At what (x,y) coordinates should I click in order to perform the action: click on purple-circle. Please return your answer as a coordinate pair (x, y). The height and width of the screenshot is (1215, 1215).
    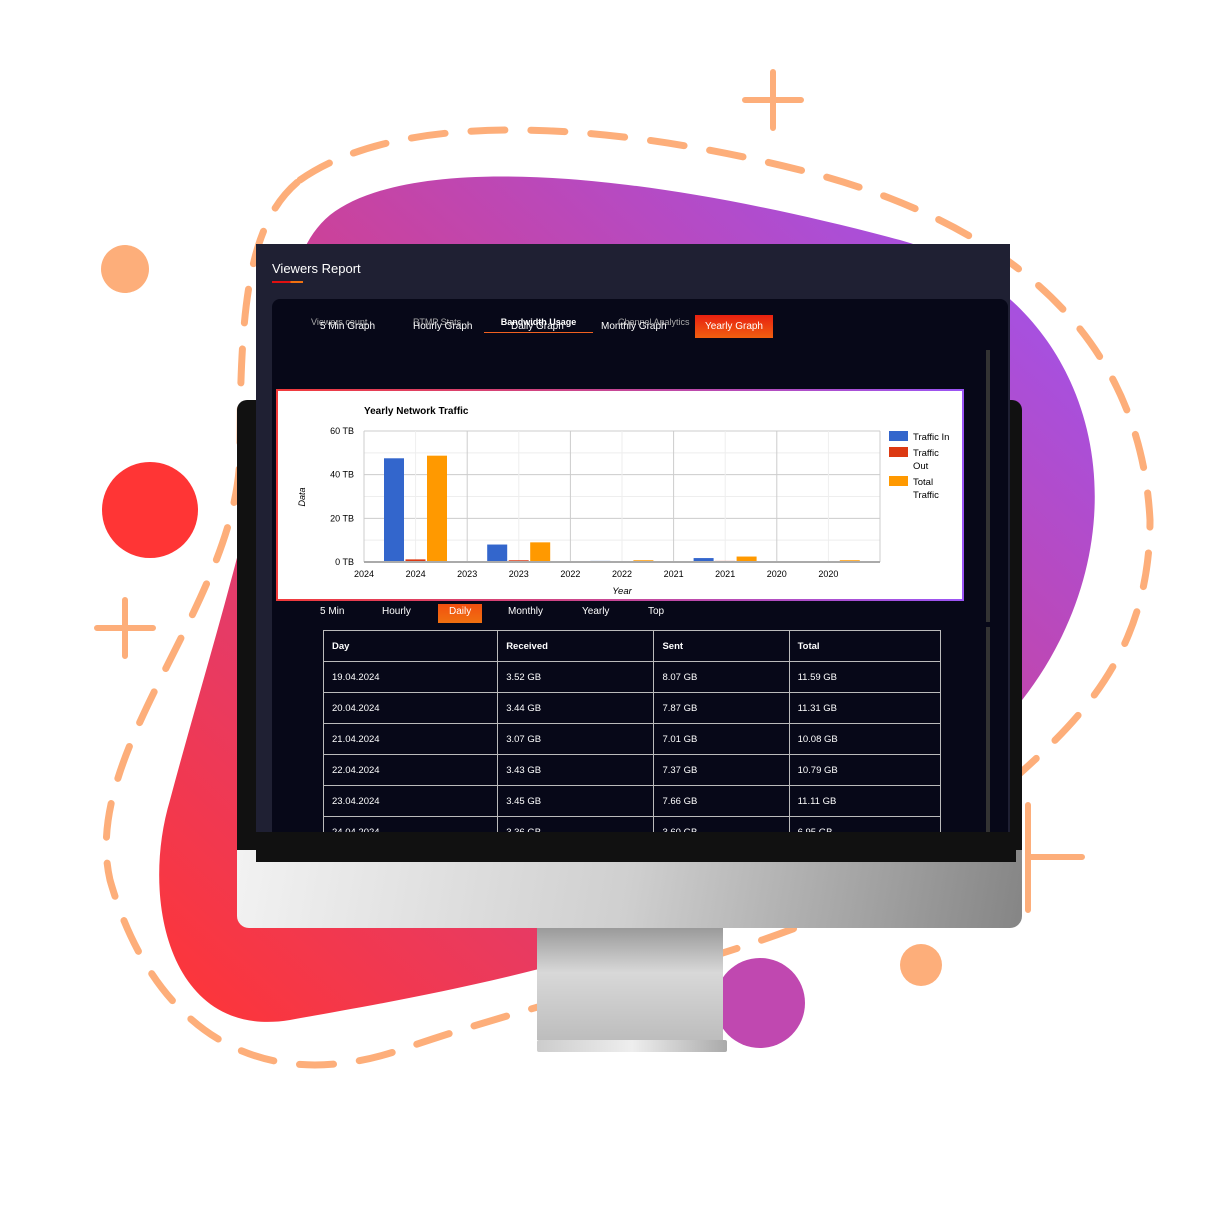
    Looking at the image, I should click on (760, 1003).